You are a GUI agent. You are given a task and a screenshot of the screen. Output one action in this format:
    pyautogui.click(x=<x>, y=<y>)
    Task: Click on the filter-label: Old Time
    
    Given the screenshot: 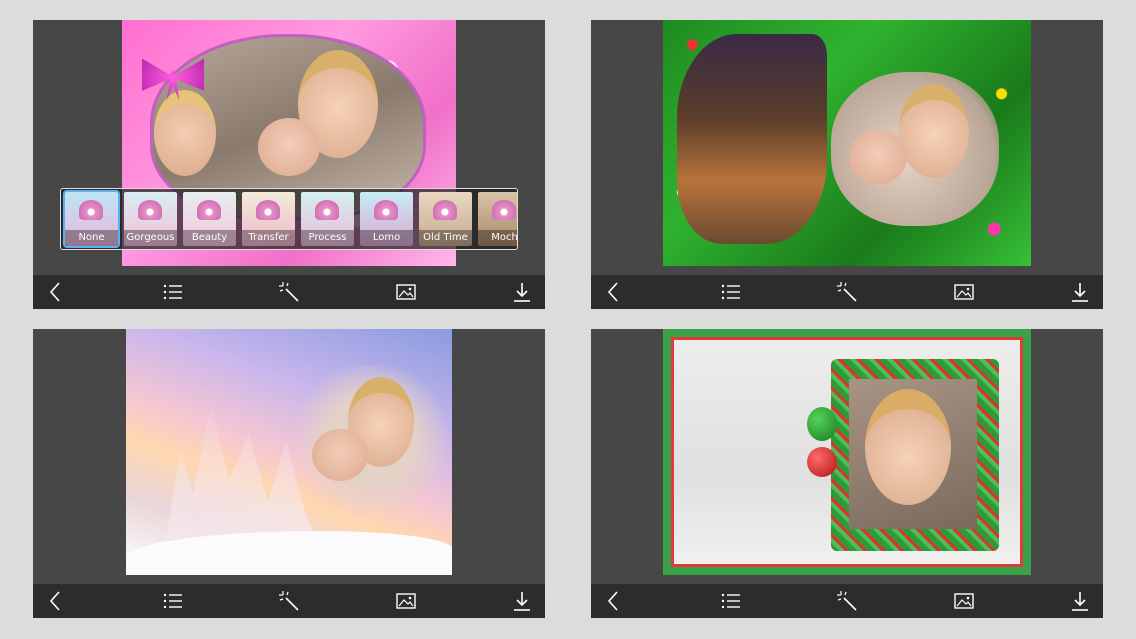 What is the action you would take?
    pyautogui.click(x=445, y=238)
    